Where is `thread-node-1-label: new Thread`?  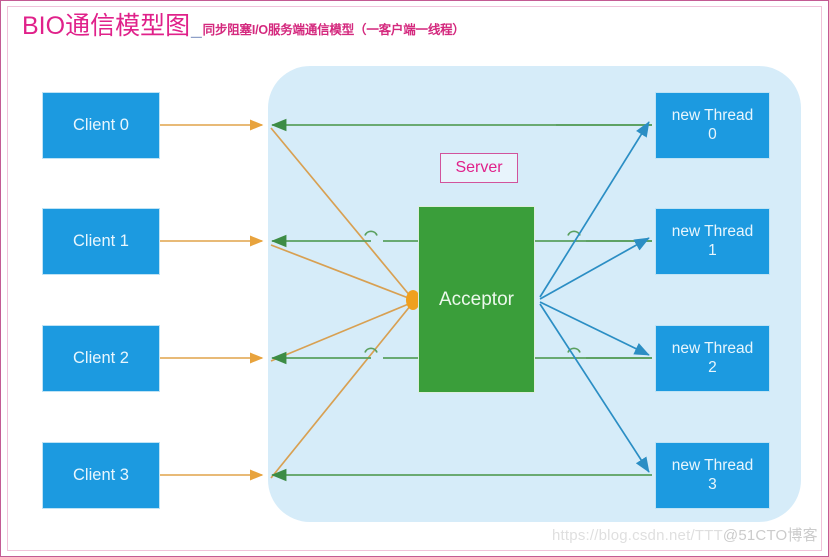
thread-node-1-label: new Thread is located at coordinates (712, 231).